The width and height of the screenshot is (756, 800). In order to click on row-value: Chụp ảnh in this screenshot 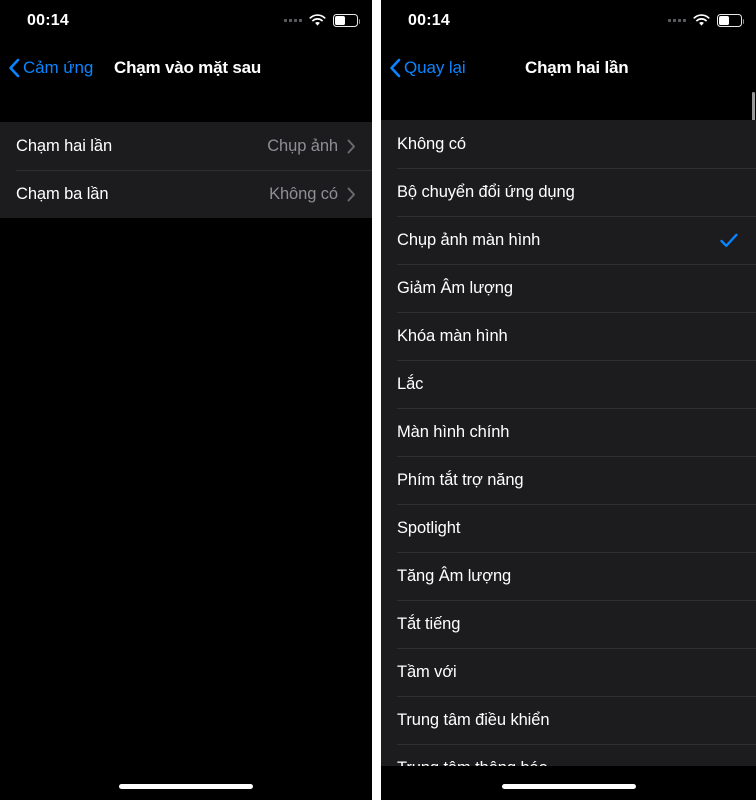, I will do `click(302, 145)`.